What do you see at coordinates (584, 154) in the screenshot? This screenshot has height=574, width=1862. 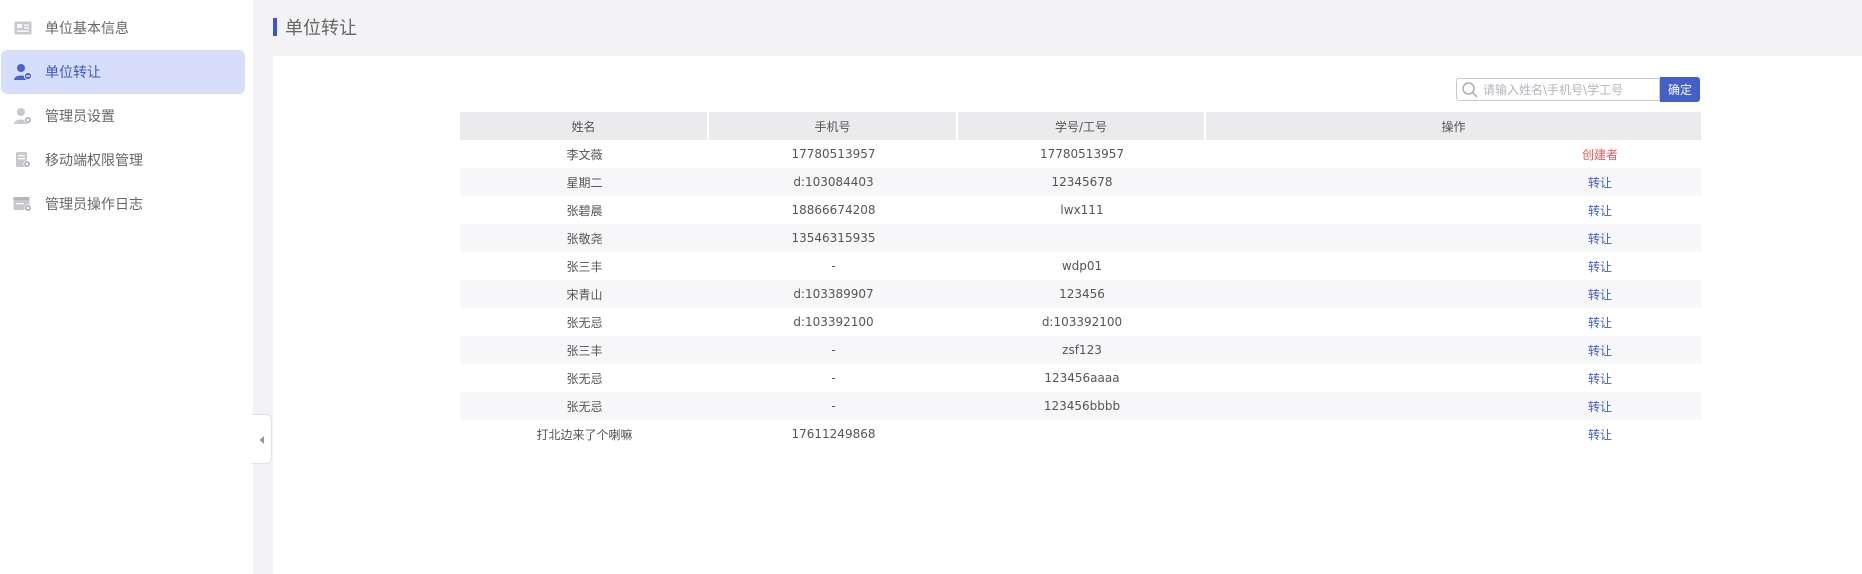 I see `cell-name: 李文薇` at bounding box center [584, 154].